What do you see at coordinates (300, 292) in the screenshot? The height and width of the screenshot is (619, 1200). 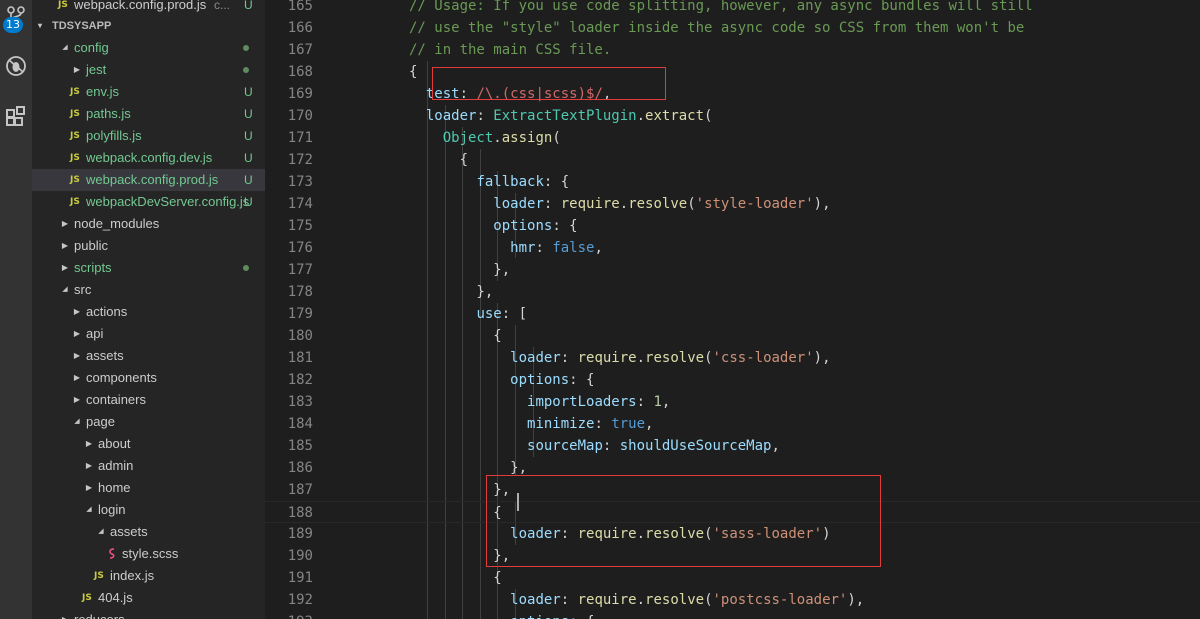 I see `line-number: 178` at bounding box center [300, 292].